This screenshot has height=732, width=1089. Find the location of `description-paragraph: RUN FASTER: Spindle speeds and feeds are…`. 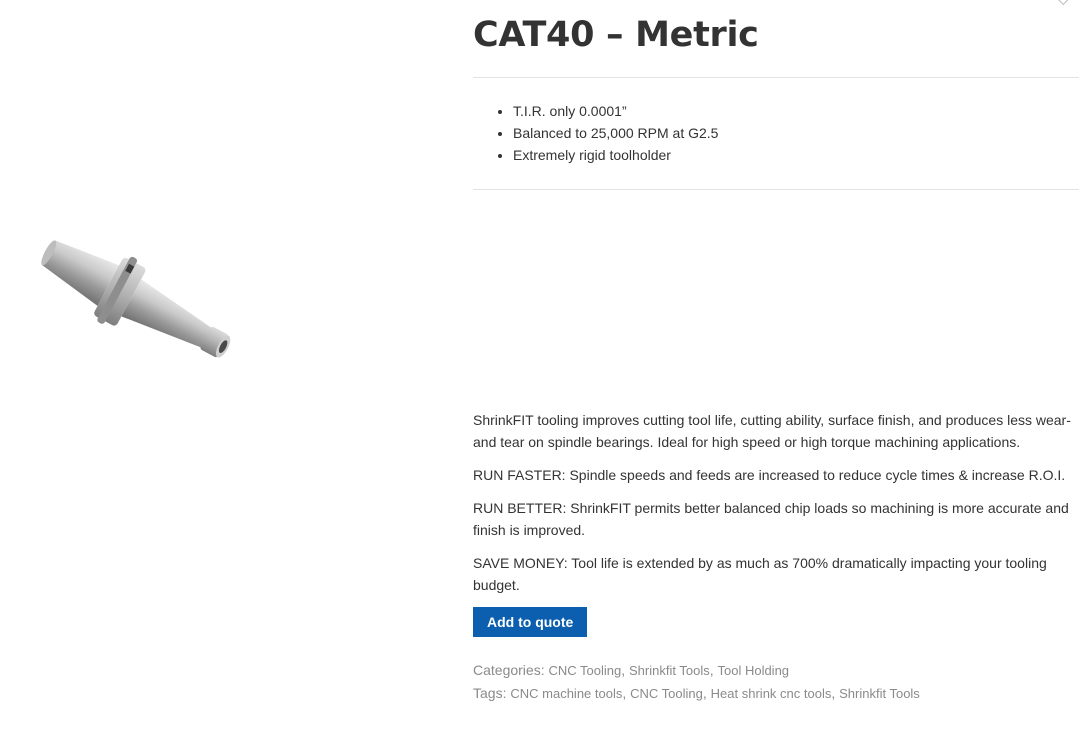

description-paragraph: RUN FASTER: Spindle speeds and feeds are… is located at coordinates (769, 475).